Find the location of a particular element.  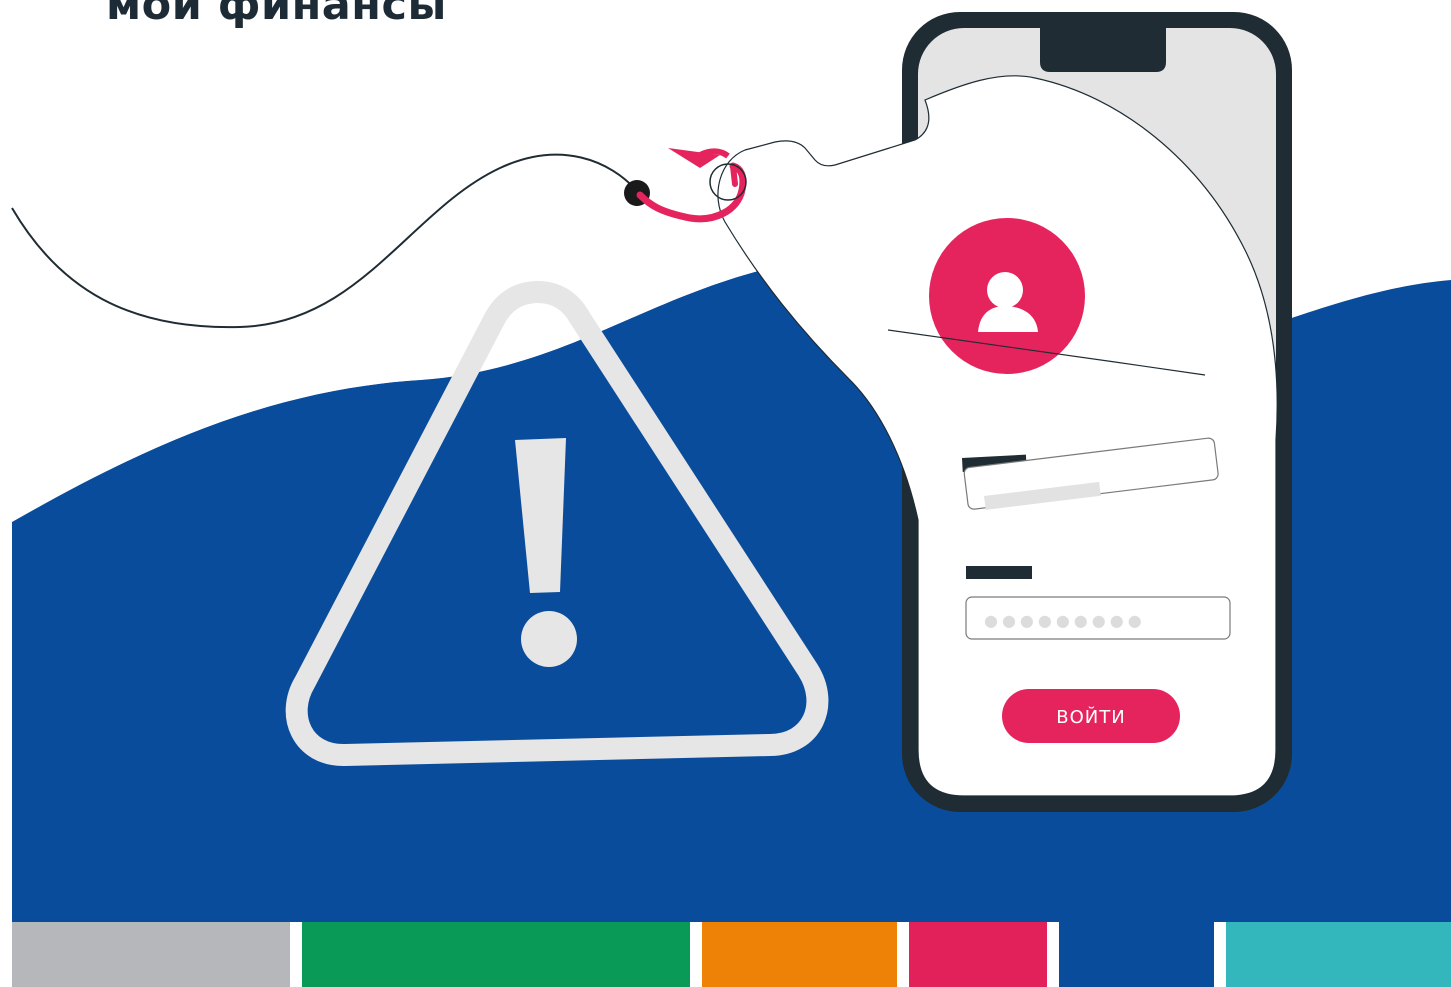

password-field-label-bar is located at coordinates (999, 572).